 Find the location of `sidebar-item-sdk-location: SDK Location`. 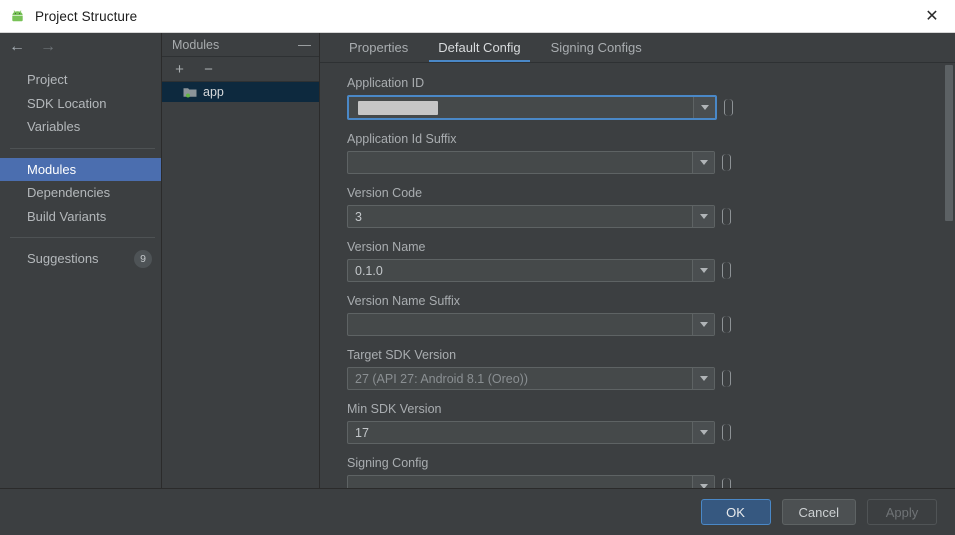

sidebar-item-sdk-location: SDK Location is located at coordinates (80, 104).